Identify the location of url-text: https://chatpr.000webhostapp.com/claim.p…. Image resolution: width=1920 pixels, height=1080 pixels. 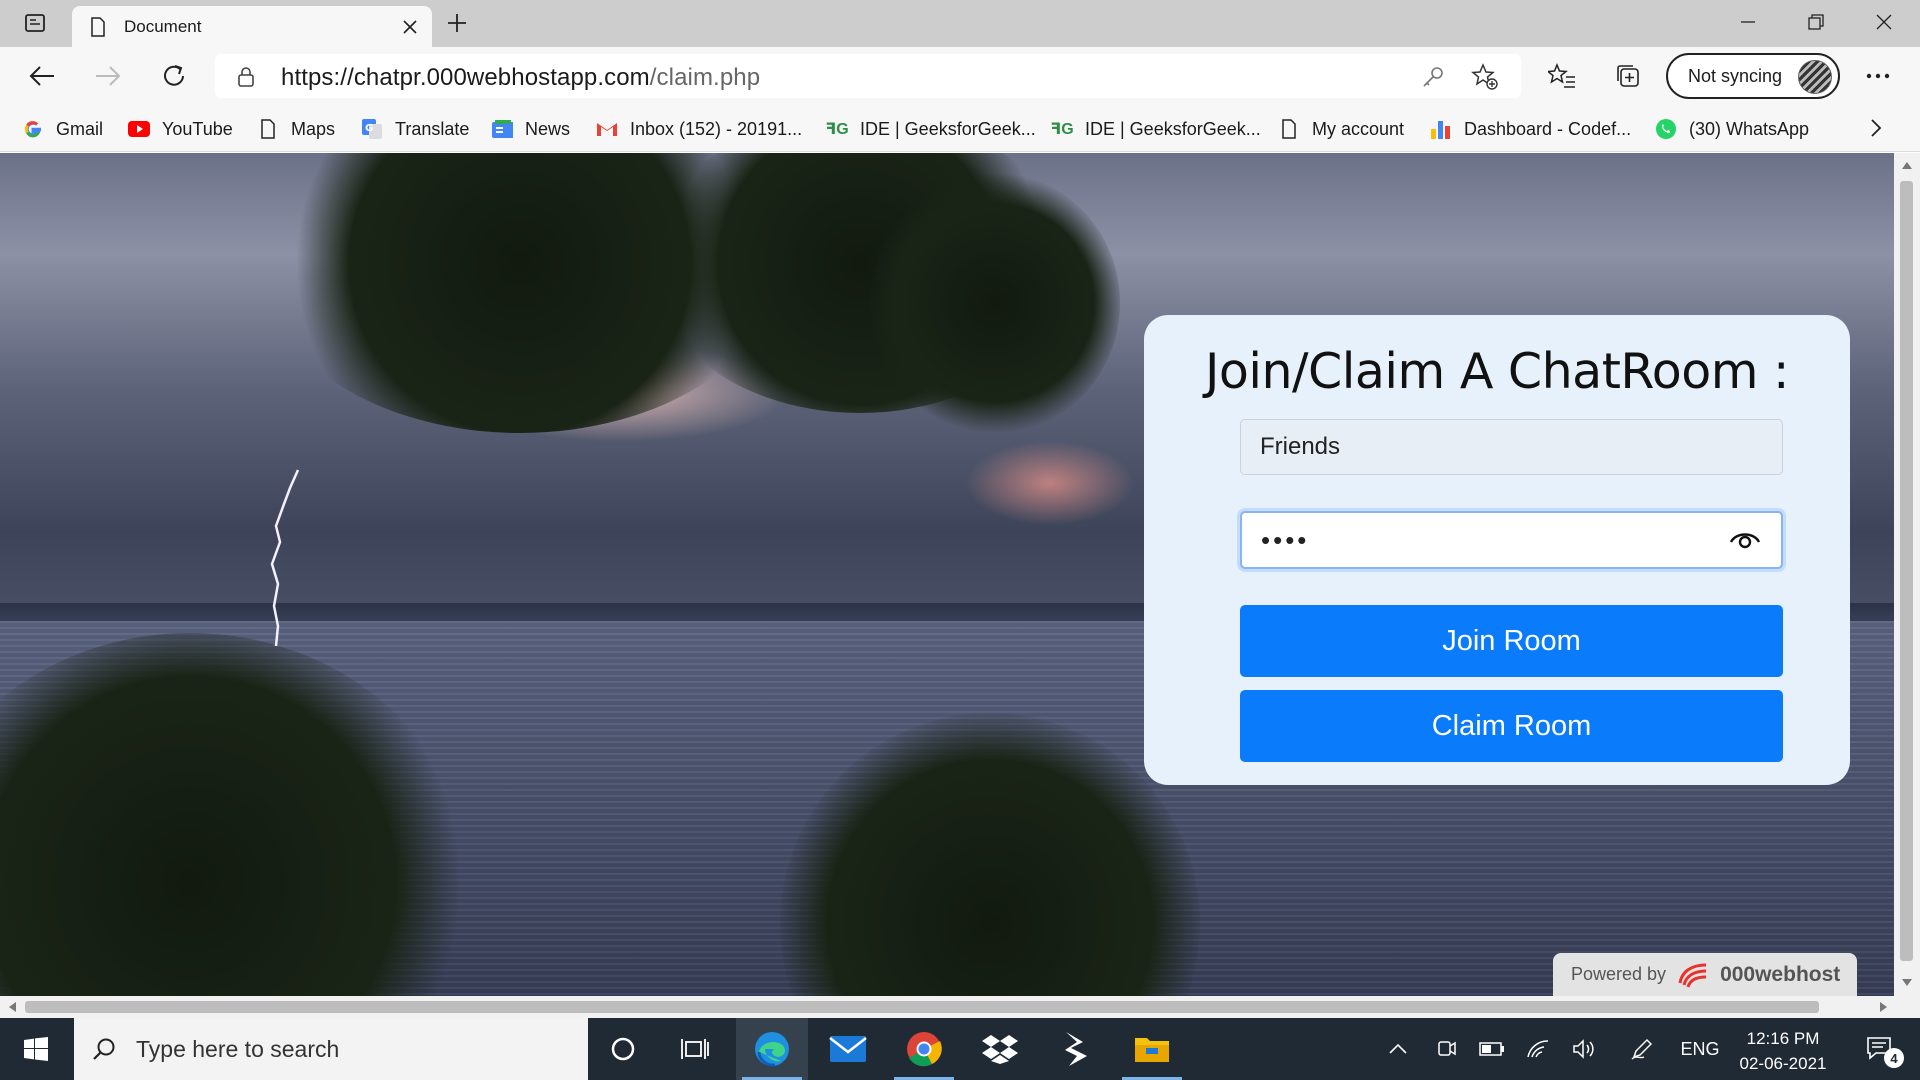
(520, 78).